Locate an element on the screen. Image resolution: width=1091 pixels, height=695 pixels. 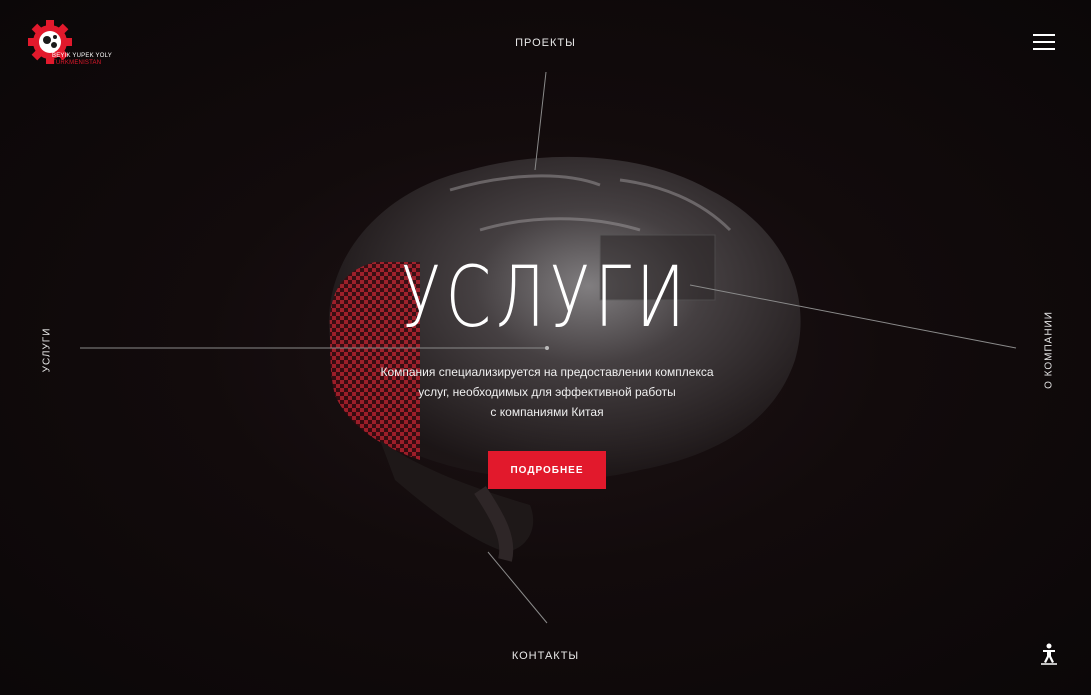
logo-text: BEYIK YUPEK YOLY TURKMENISTAN is located at coordinates (82, 60).